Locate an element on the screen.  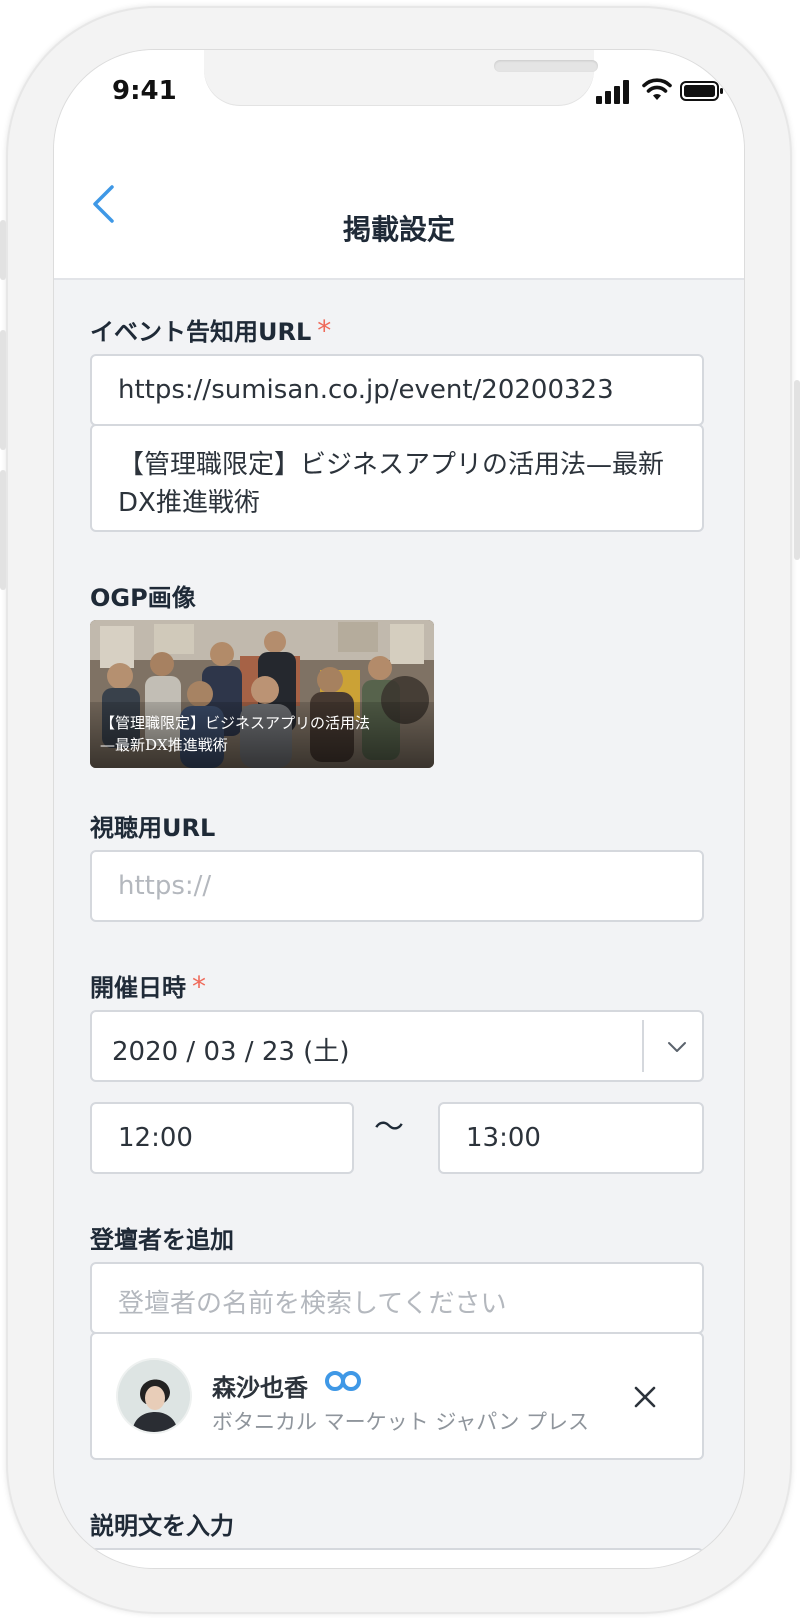
cellular-signal-icon is located at coordinates (612, 92).